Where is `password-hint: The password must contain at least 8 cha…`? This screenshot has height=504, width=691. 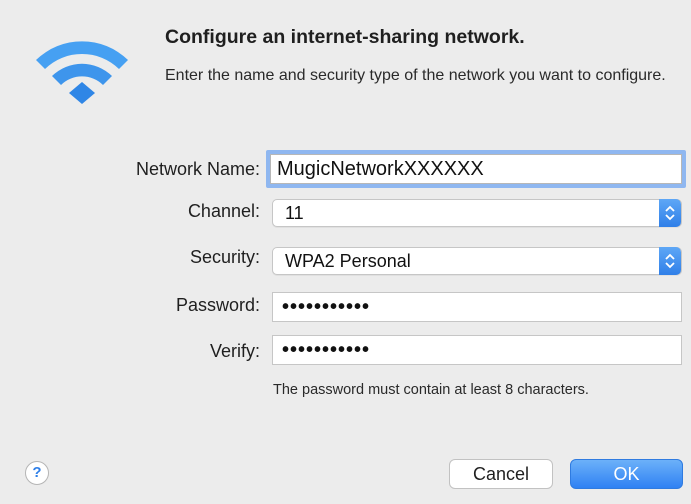 password-hint: The password must contain at least 8 cha… is located at coordinates (431, 390).